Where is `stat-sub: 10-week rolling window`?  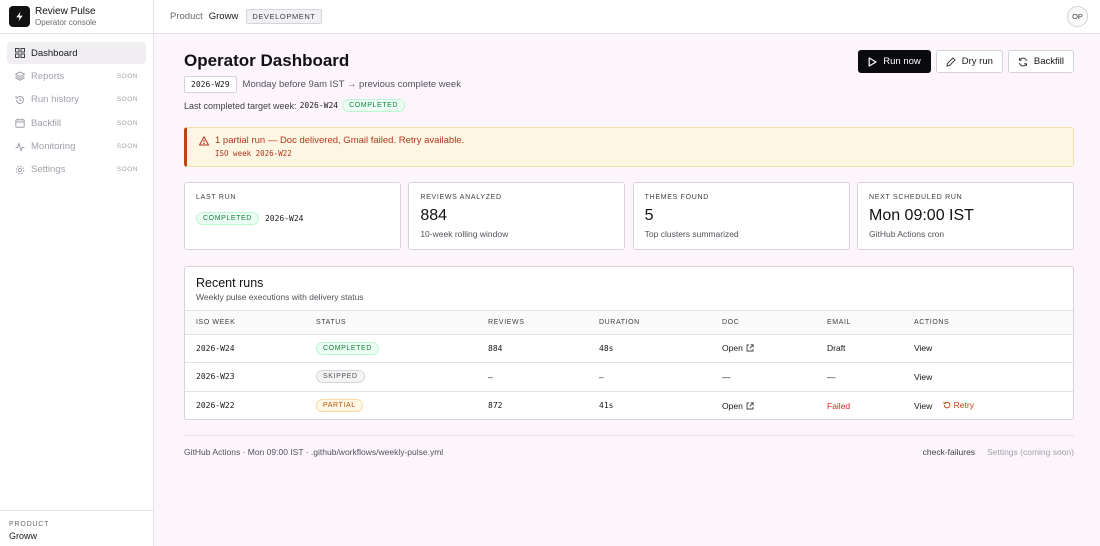
stat-sub: 10-week rolling window is located at coordinates (464, 234).